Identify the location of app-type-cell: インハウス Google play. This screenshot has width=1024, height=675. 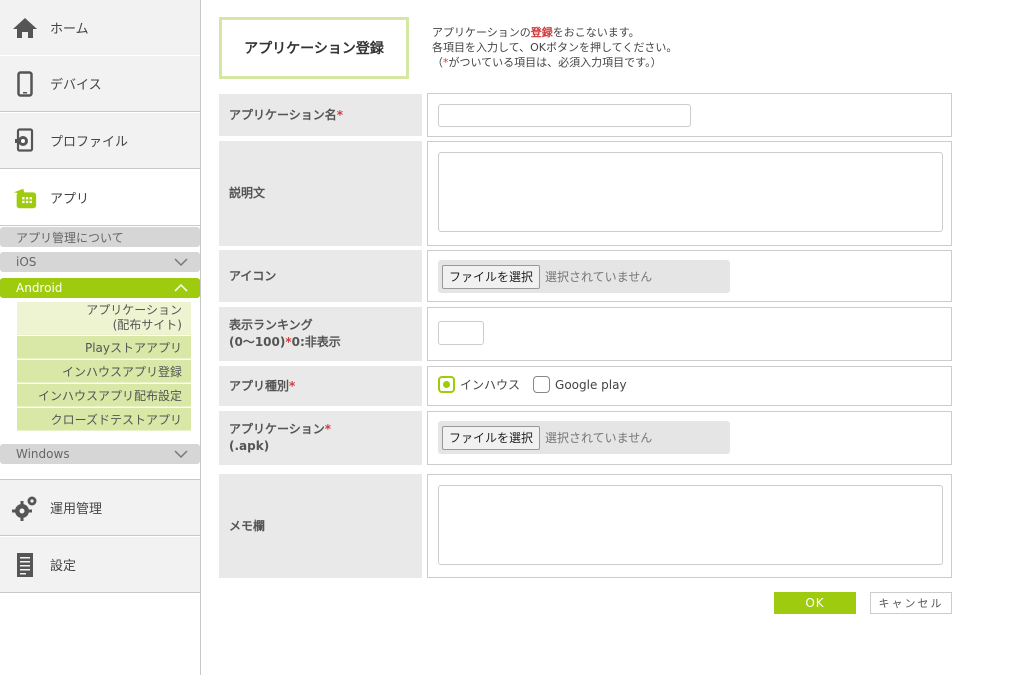
(689, 386).